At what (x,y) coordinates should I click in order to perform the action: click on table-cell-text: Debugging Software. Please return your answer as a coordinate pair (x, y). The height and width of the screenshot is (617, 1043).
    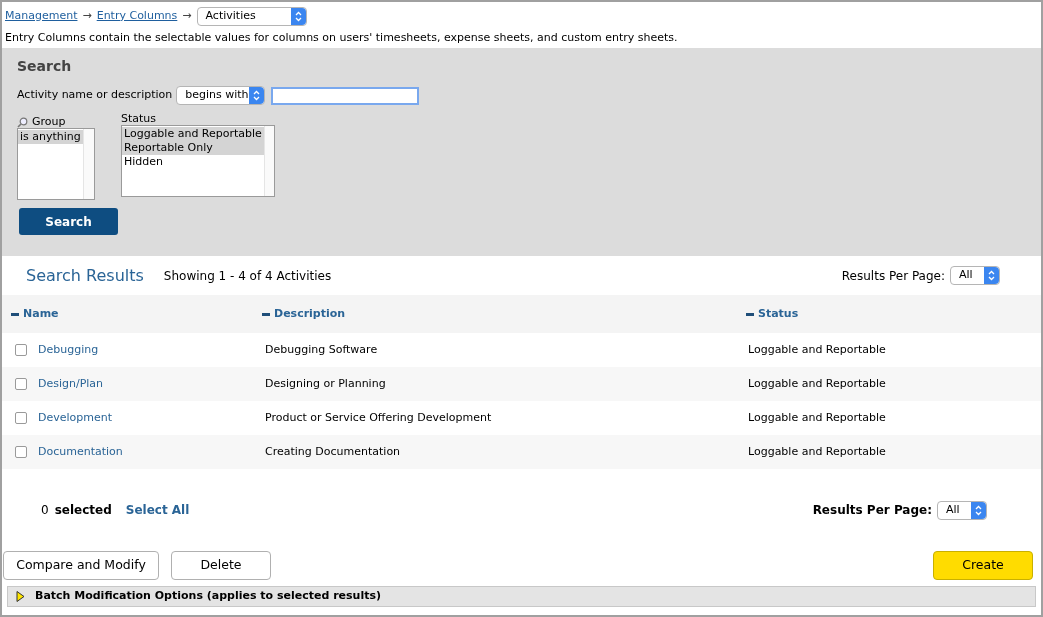
    Looking at the image, I should click on (321, 349).